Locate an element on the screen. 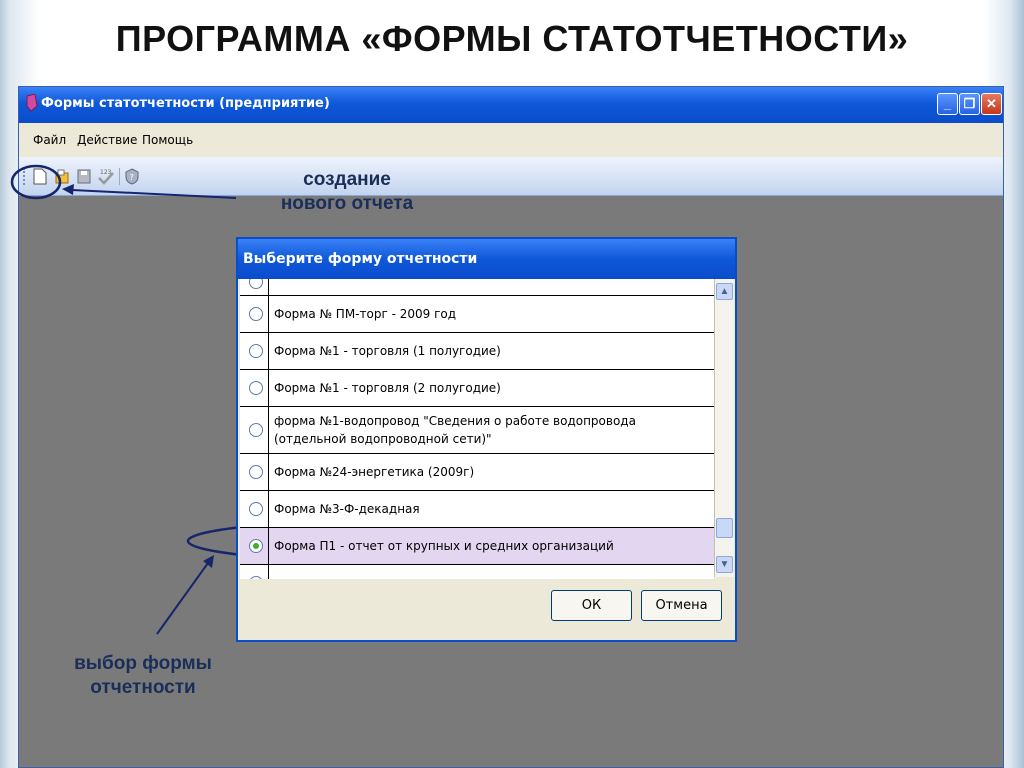 Image resolution: width=1024 pixels, height=768 pixels. list-item-label: Форма №3-Ф-декадная is located at coordinates (347, 509).